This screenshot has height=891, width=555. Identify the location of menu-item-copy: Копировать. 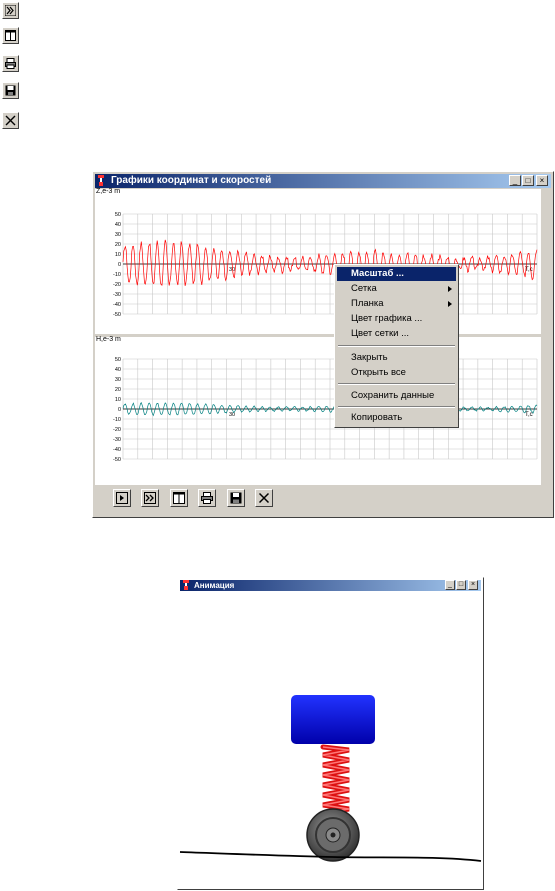
(396, 418).